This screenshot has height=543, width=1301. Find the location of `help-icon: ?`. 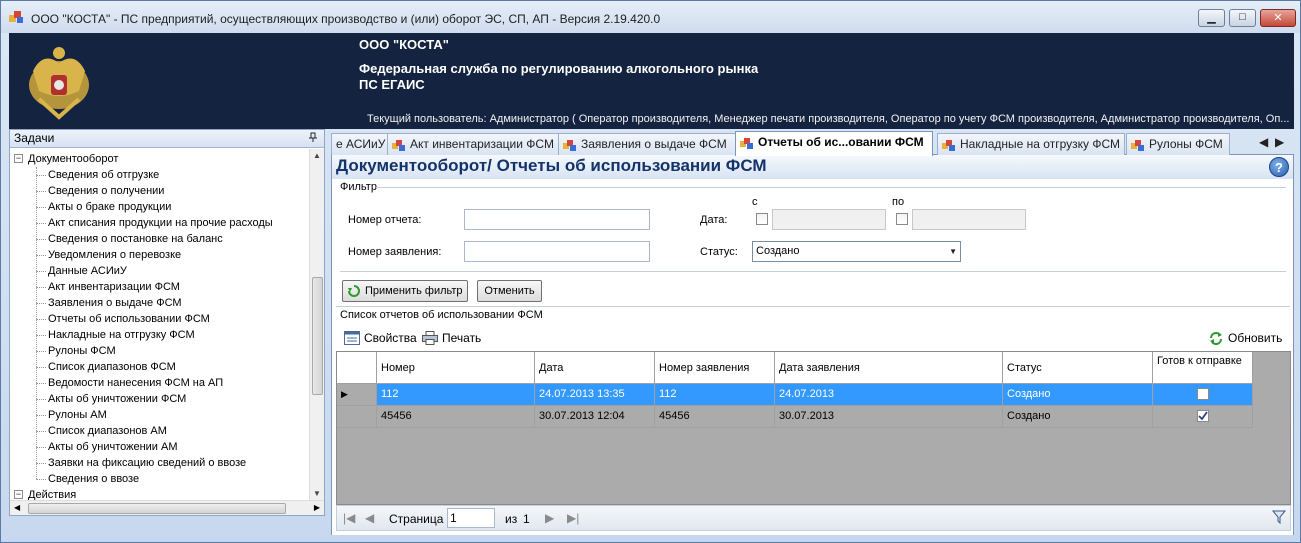

help-icon: ? is located at coordinates (1279, 167).